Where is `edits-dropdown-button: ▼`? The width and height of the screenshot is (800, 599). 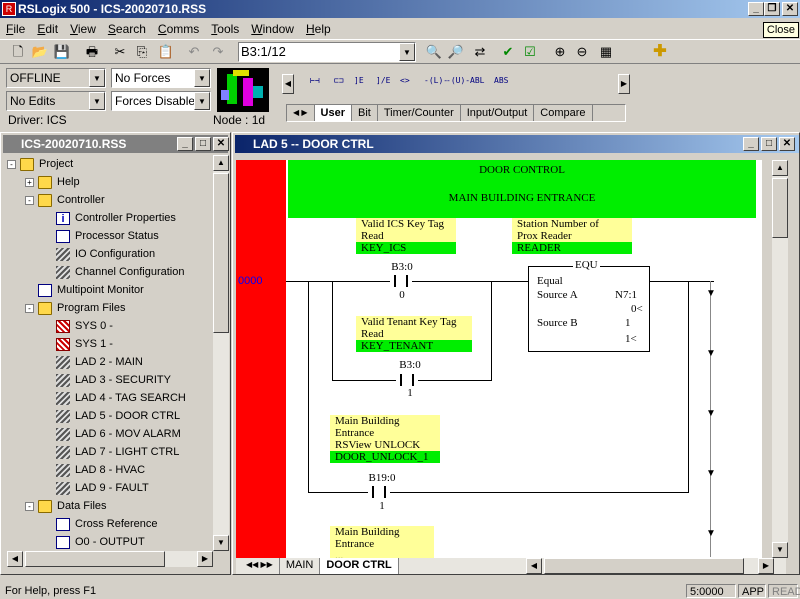
edits-dropdown-button: ▼ is located at coordinates (97, 101).